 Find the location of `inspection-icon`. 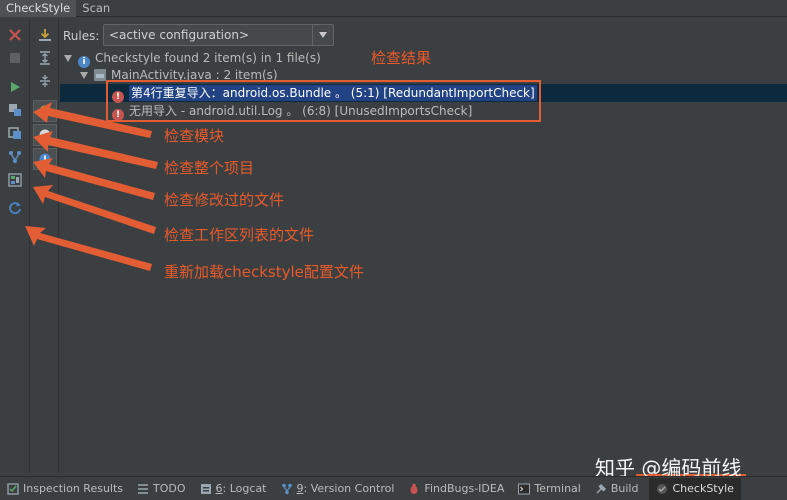

inspection-icon is located at coordinates (13, 488).